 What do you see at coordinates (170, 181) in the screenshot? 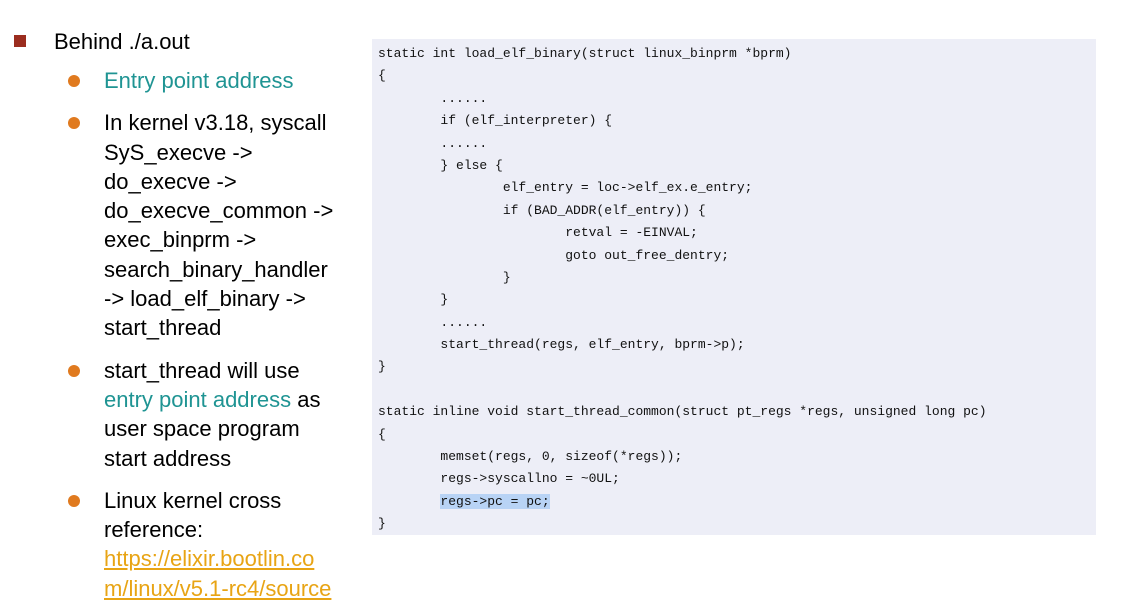
I see `bullet-text: do_execve ->` at bounding box center [170, 181].